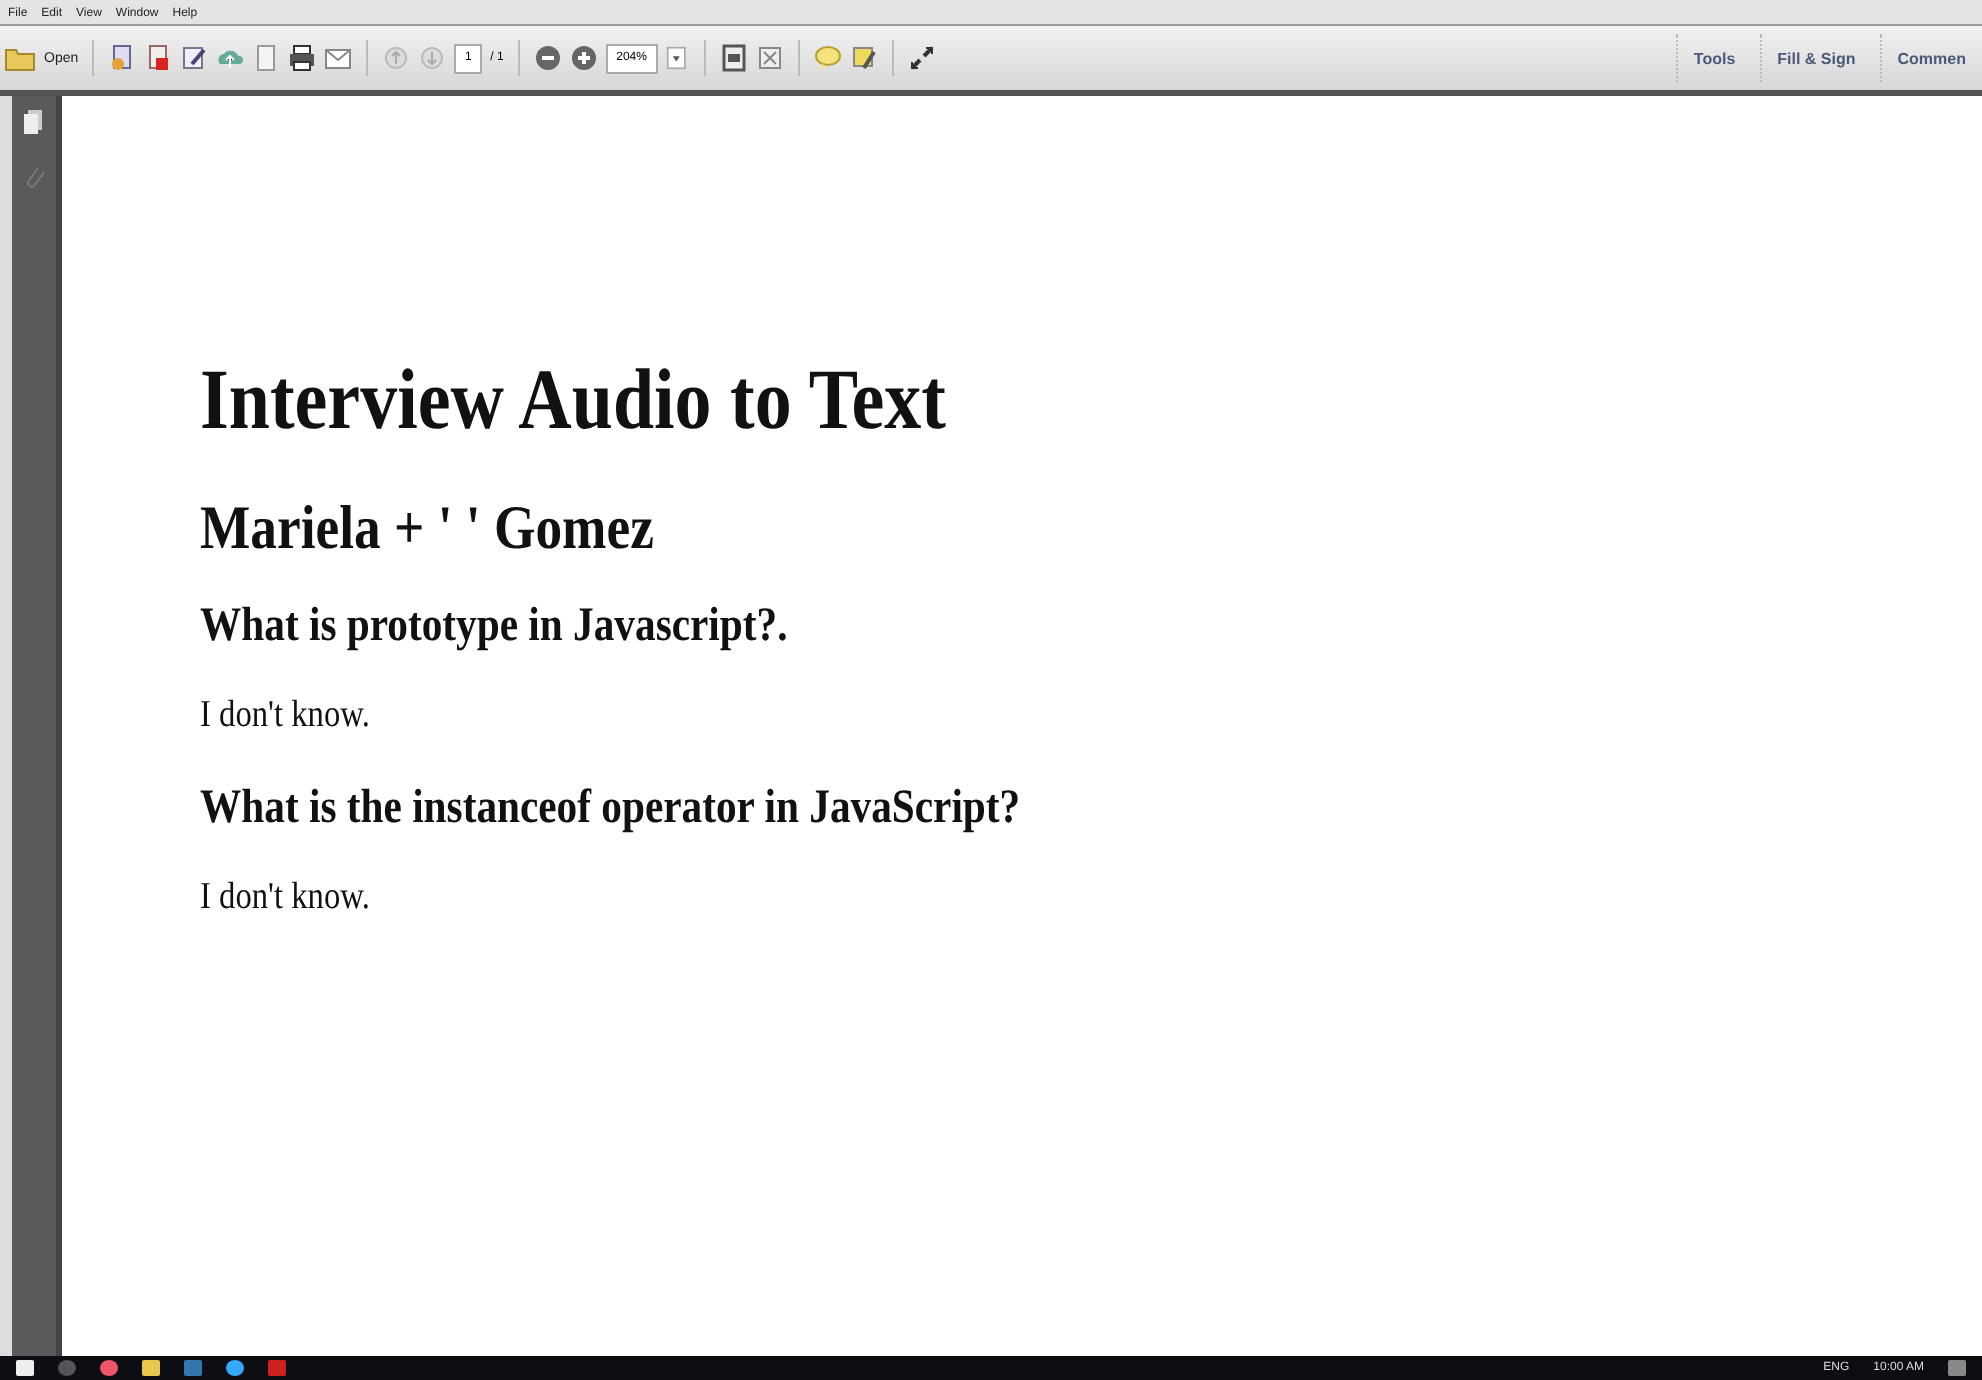 Image resolution: width=1982 pixels, height=1380 pixels. I want to click on fit-page-icon, so click(733, 58).